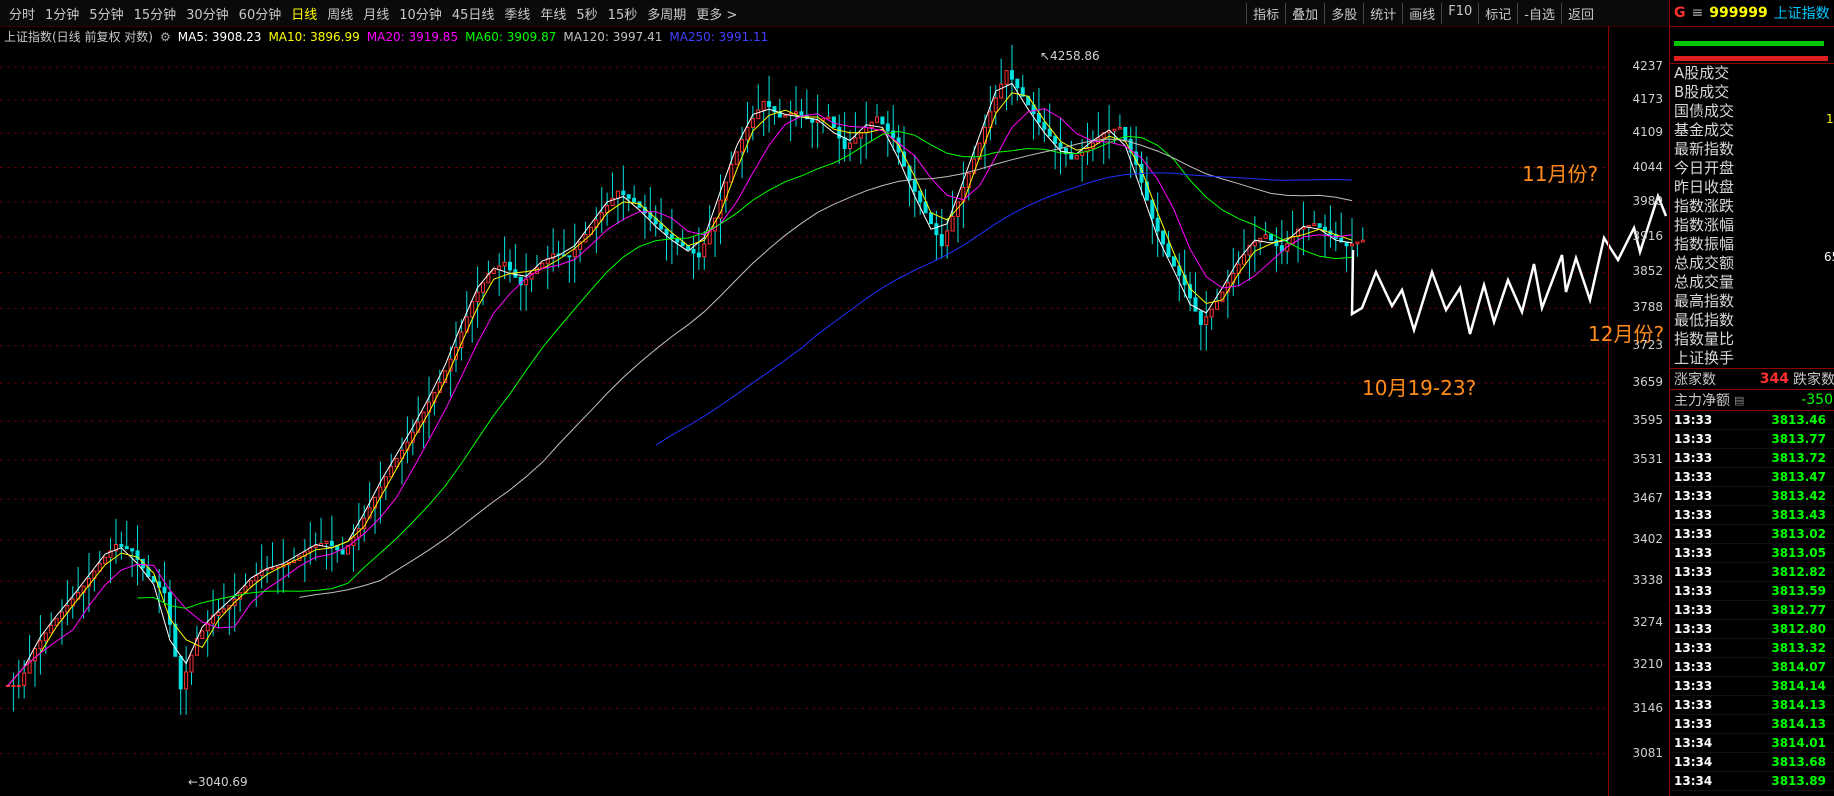  Describe the element at coordinates (473, 13) in the screenshot. I see `tab-period-10: 45日线` at that location.